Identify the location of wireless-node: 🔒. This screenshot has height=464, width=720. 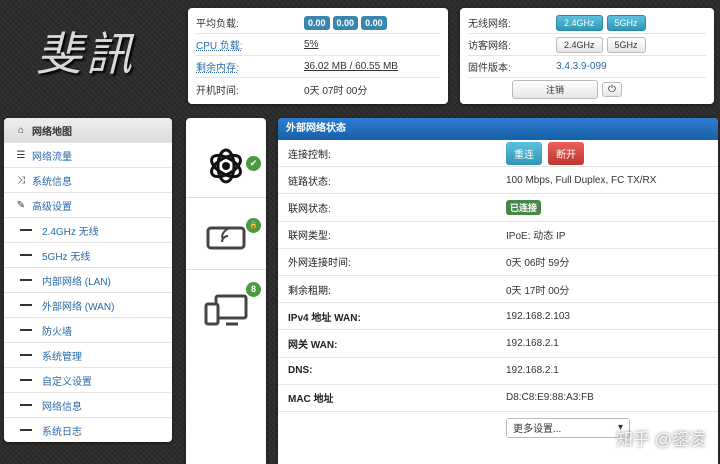
(226, 234).